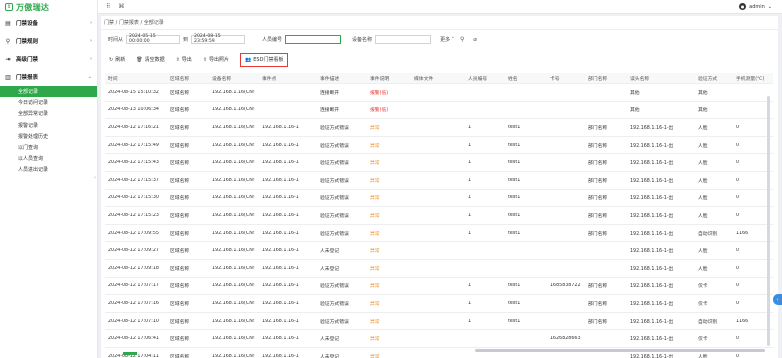 This screenshot has height=358, width=782. I want to click on column-header: 人员编号, so click(485, 78).